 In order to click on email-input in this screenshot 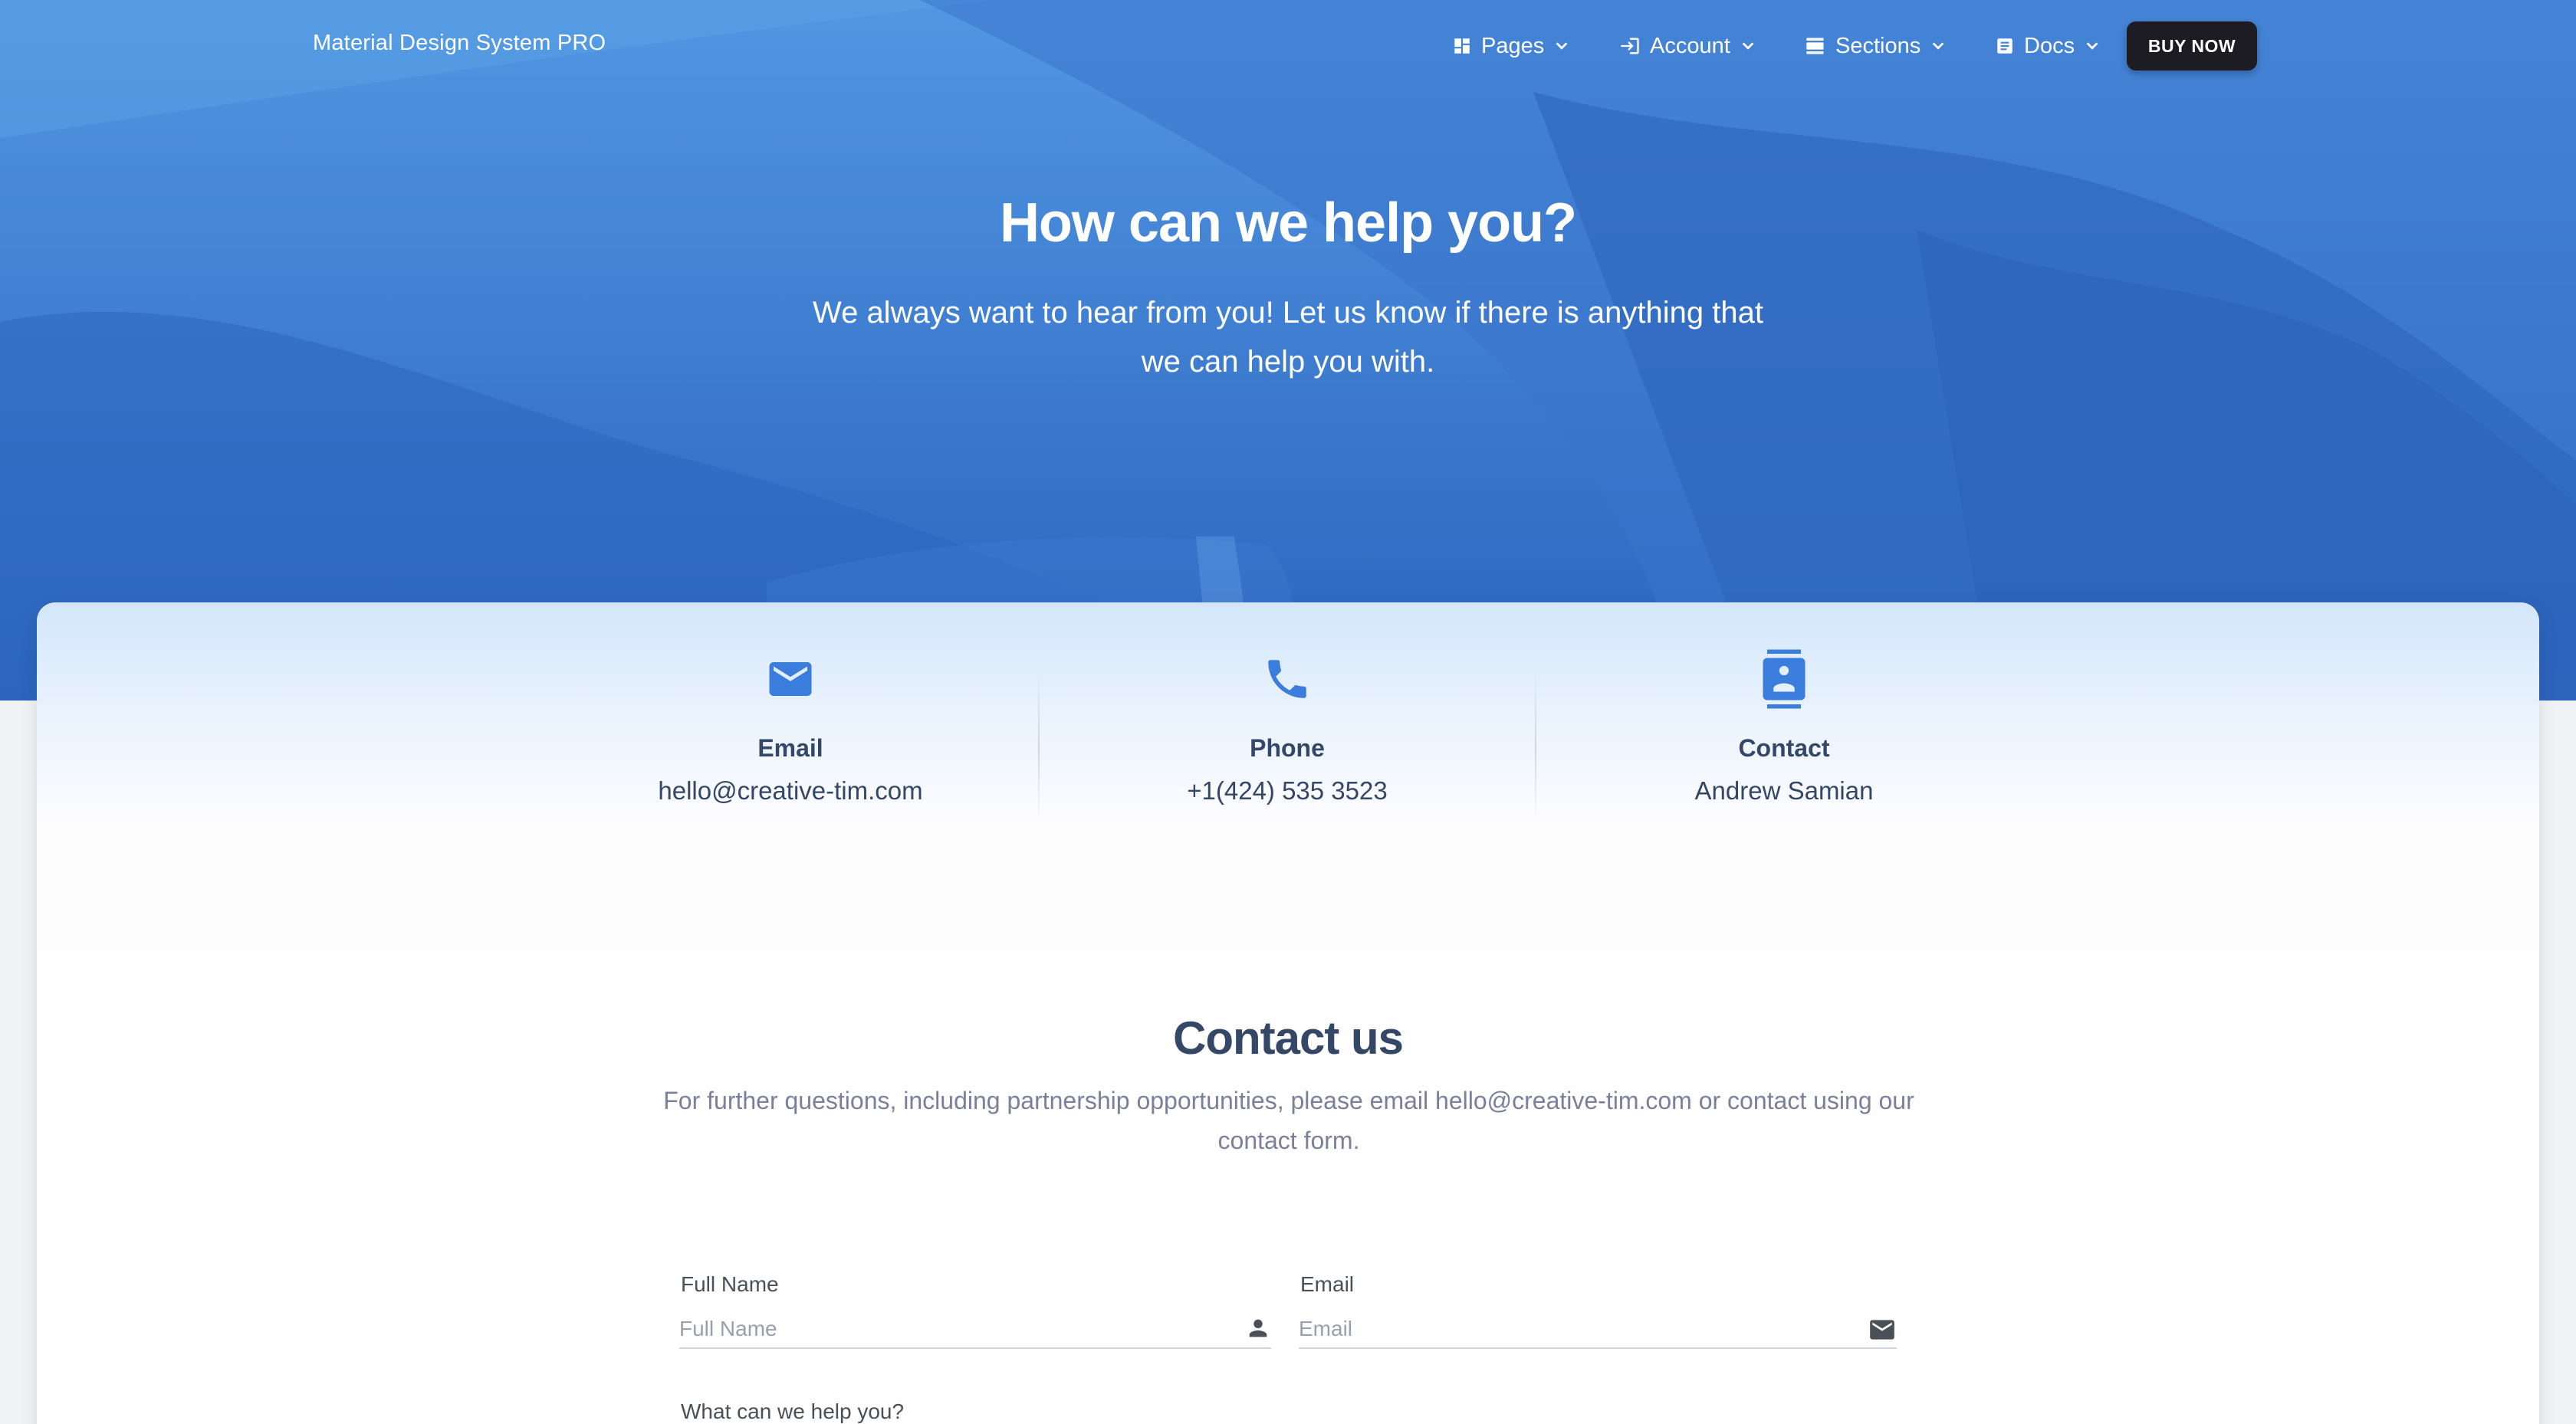, I will do `click(1598, 1329)`.